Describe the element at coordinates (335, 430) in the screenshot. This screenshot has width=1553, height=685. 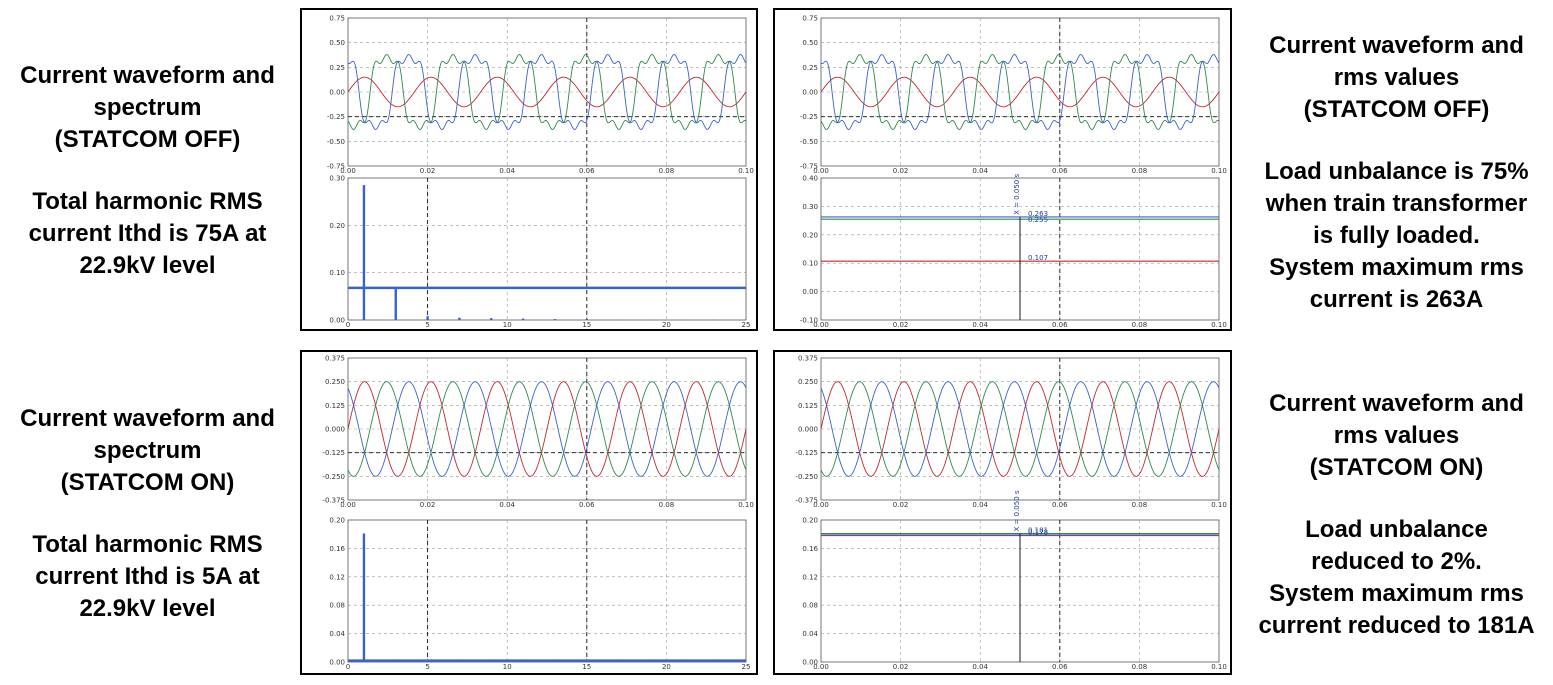
I see `y-tick-label: 0.000` at that location.